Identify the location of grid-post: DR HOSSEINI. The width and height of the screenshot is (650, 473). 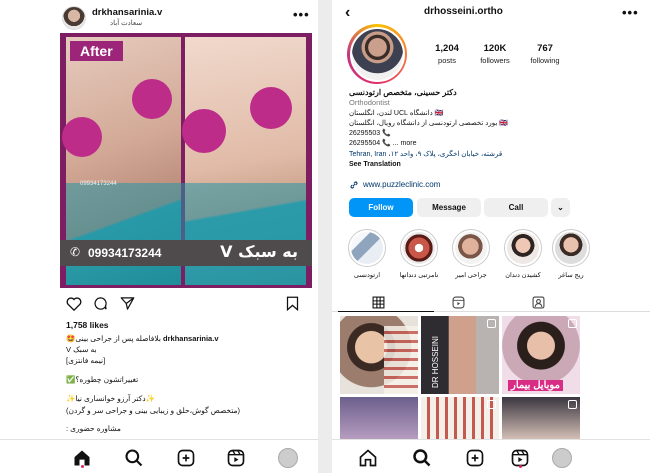
(460, 355).